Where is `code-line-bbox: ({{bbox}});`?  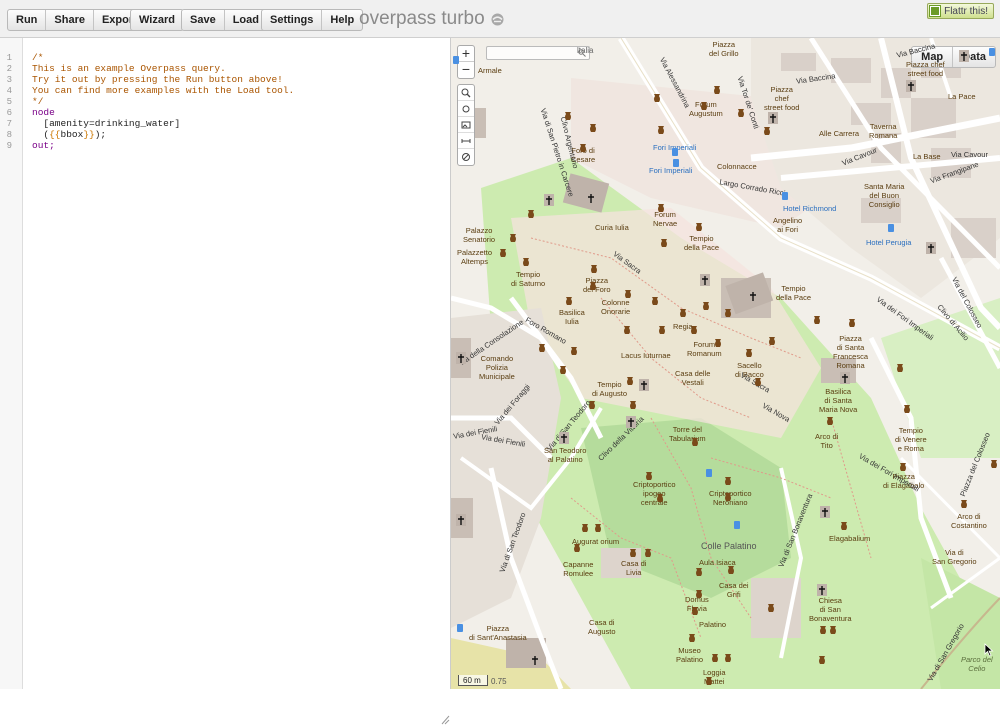 code-line-bbox: ({{bbox}}); is located at coordinates (69, 134).